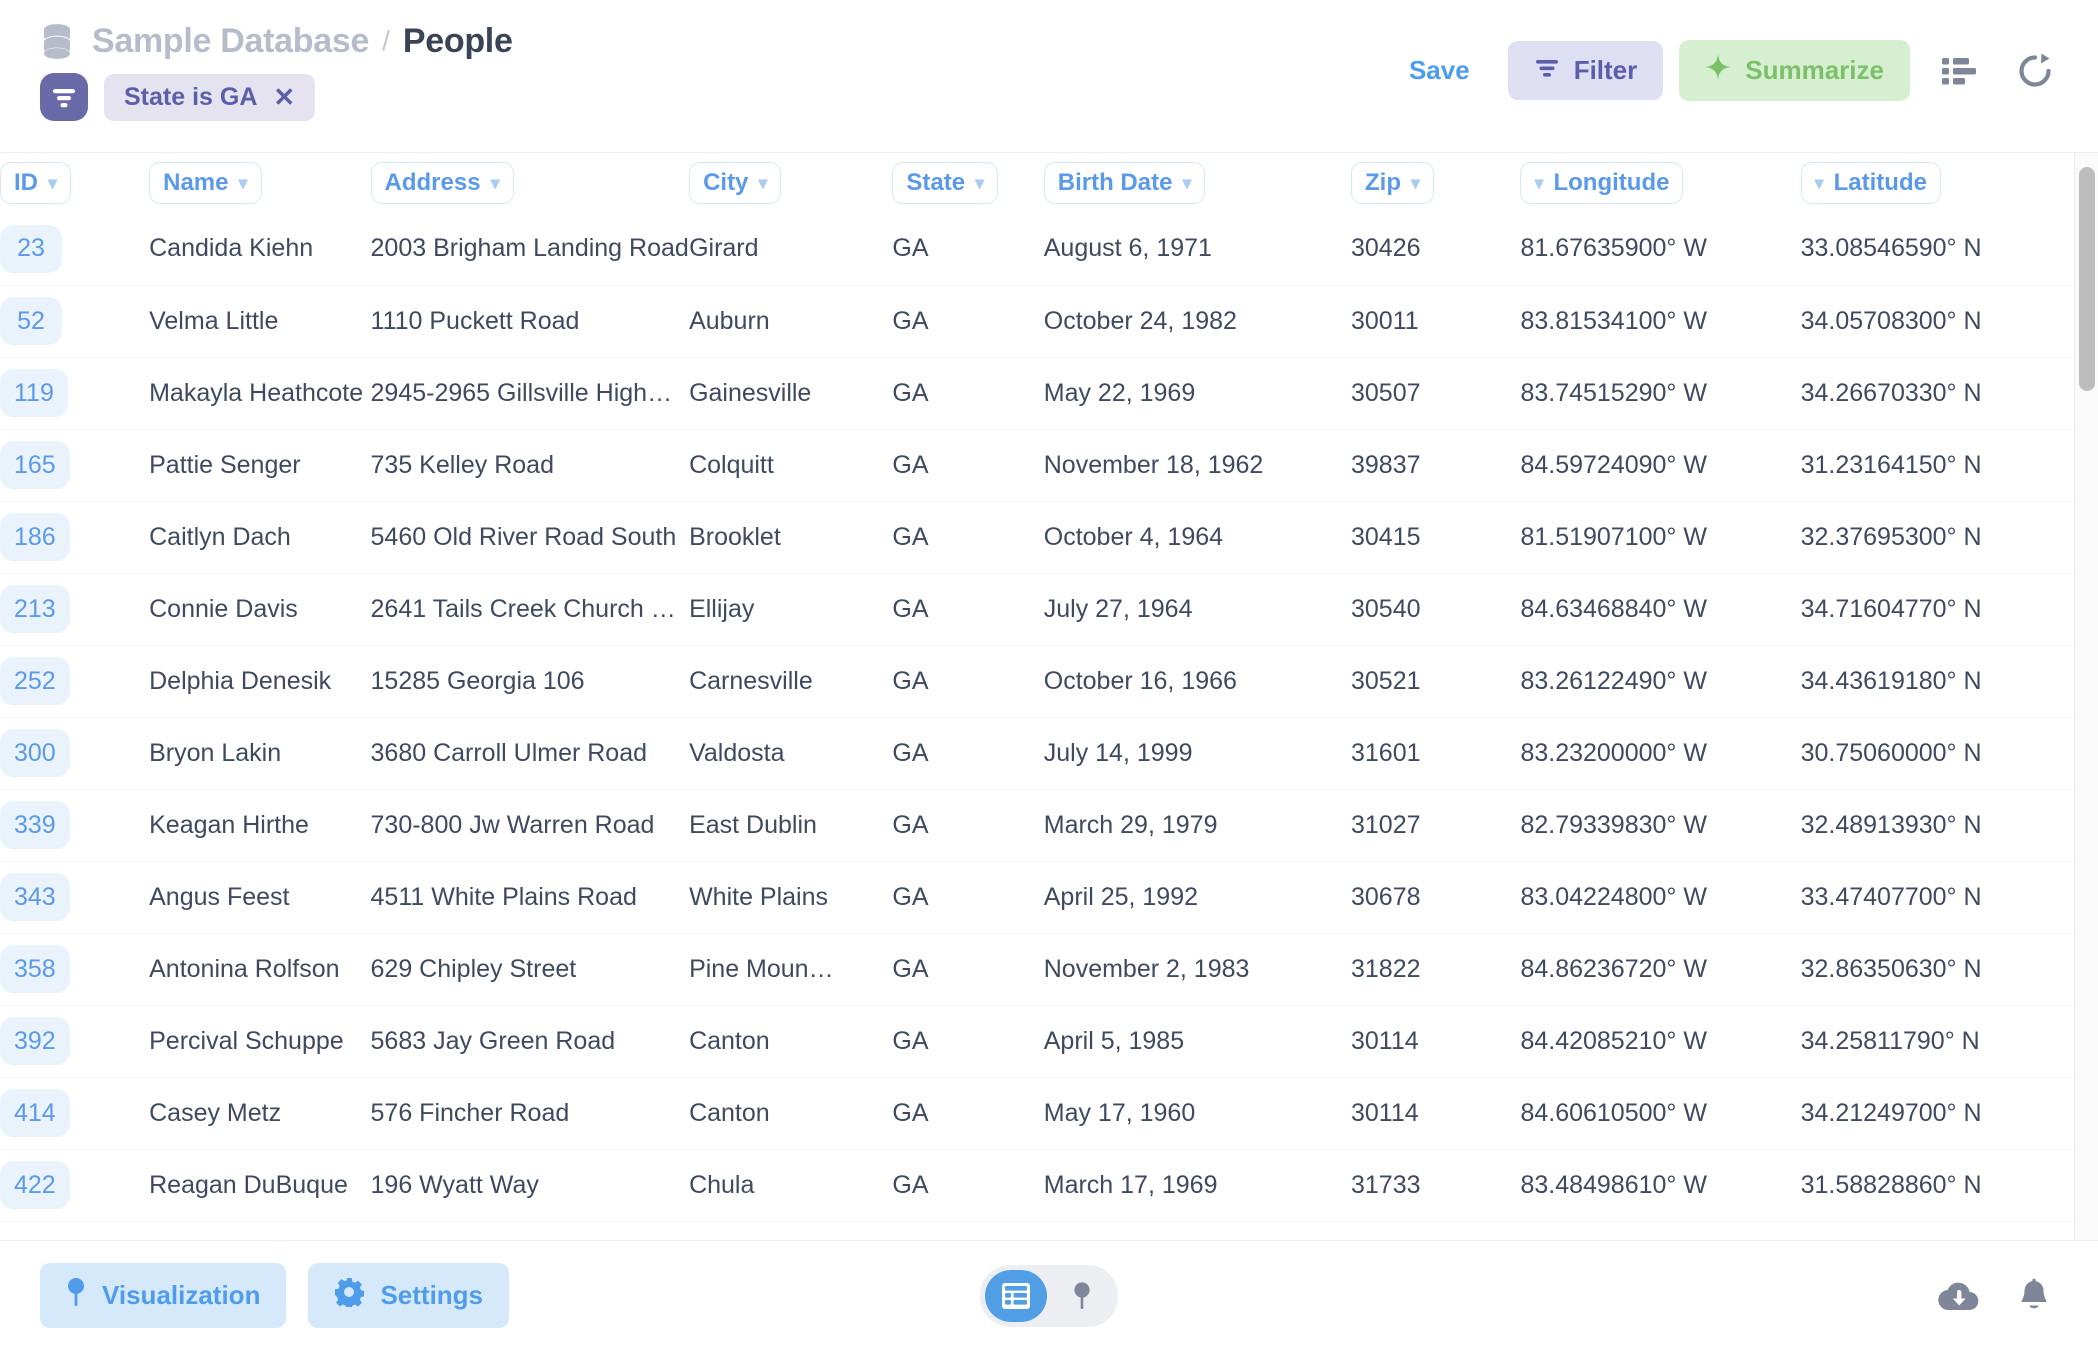  What do you see at coordinates (530, 1113) in the screenshot?
I see `table-cell-address: 576 Fincher Road` at bounding box center [530, 1113].